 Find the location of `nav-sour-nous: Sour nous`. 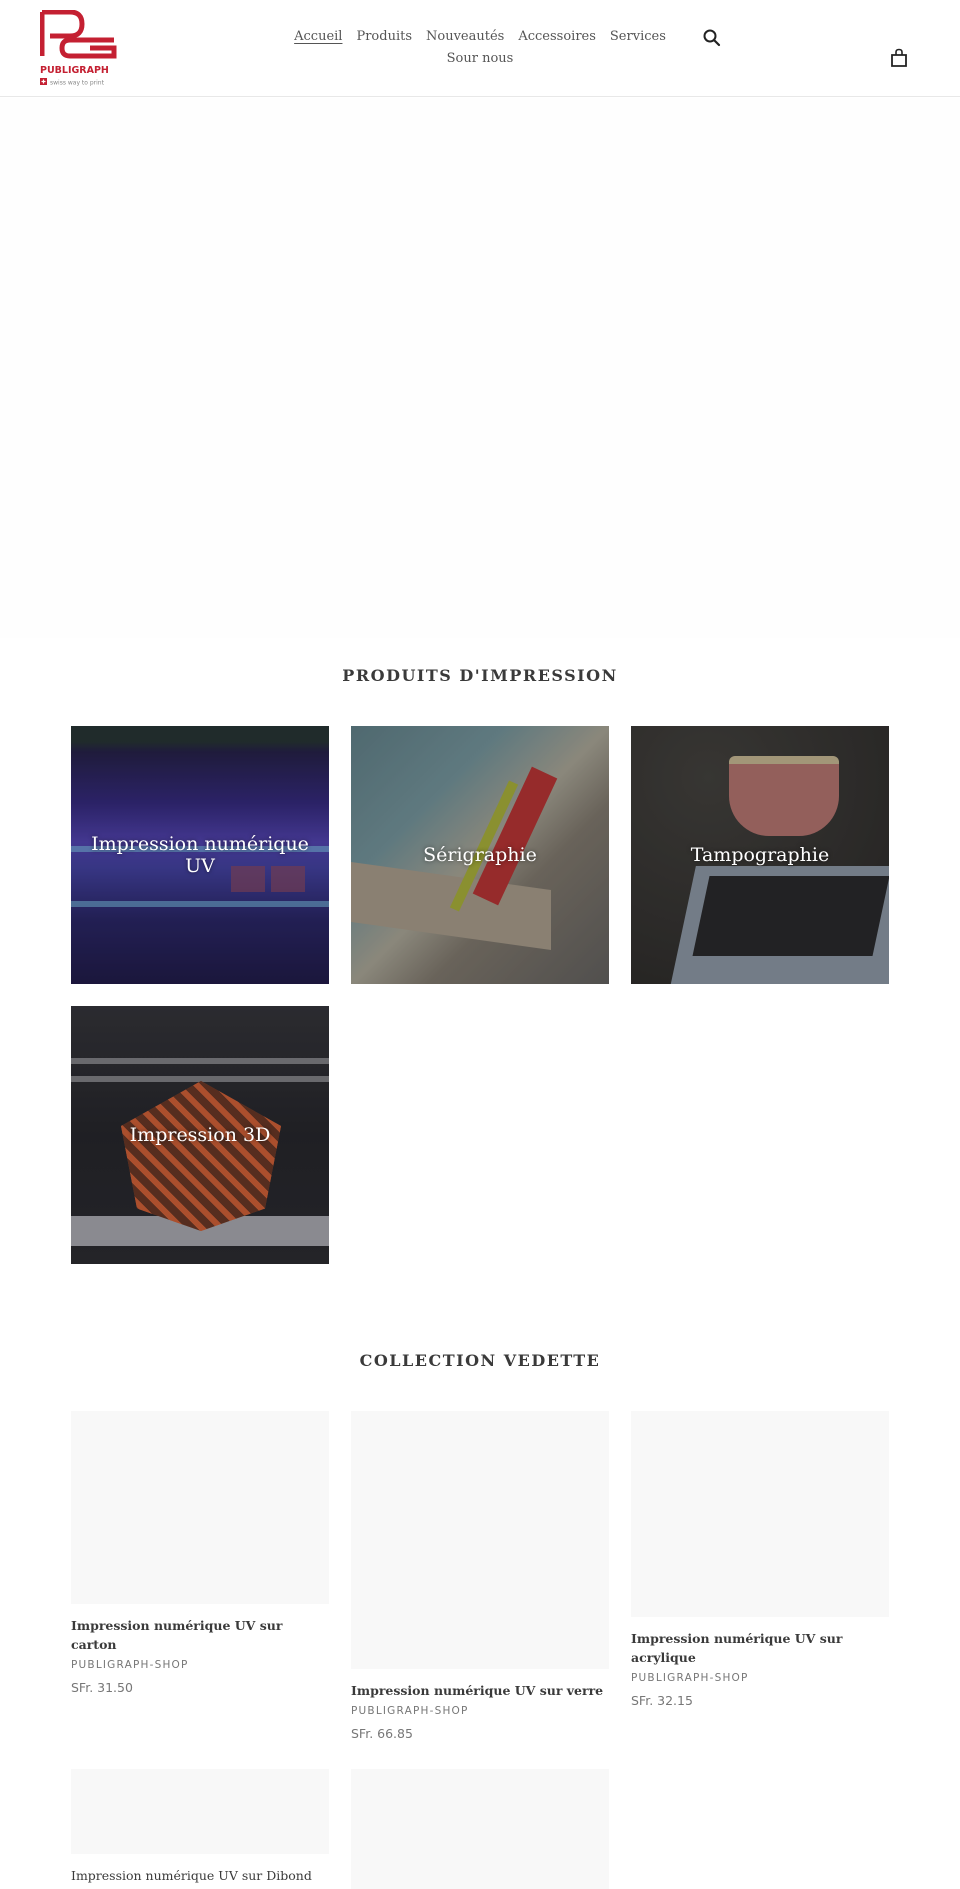

nav-sour-nous: Sour nous is located at coordinates (480, 59).